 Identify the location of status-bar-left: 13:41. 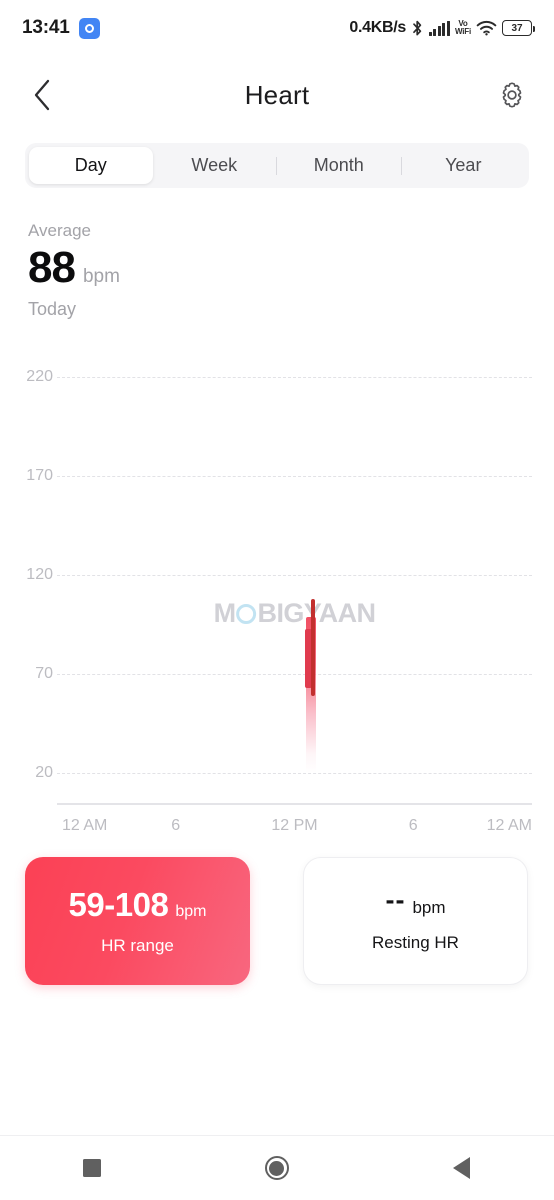
(61, 28).